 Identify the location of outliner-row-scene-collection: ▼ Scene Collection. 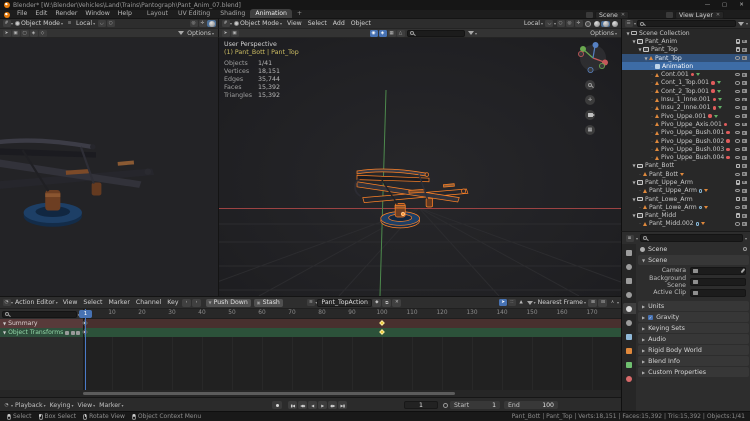
(686, 33).